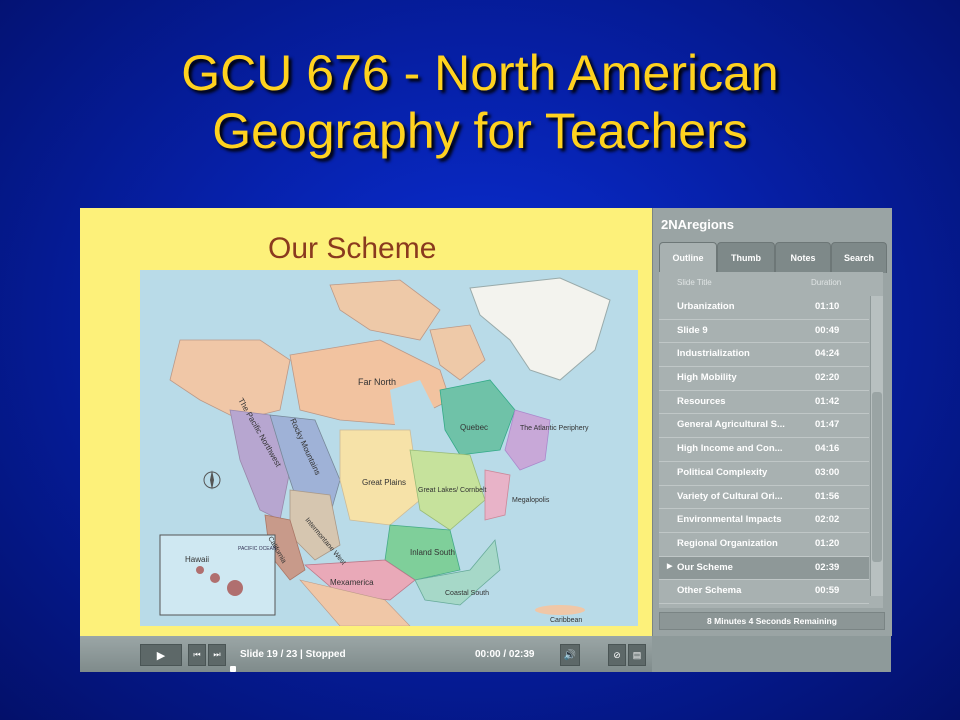 Image resolution: width=960 pixels, height=720 pixels. I want to click on attachment-button: ⊘, so click(617, 655).